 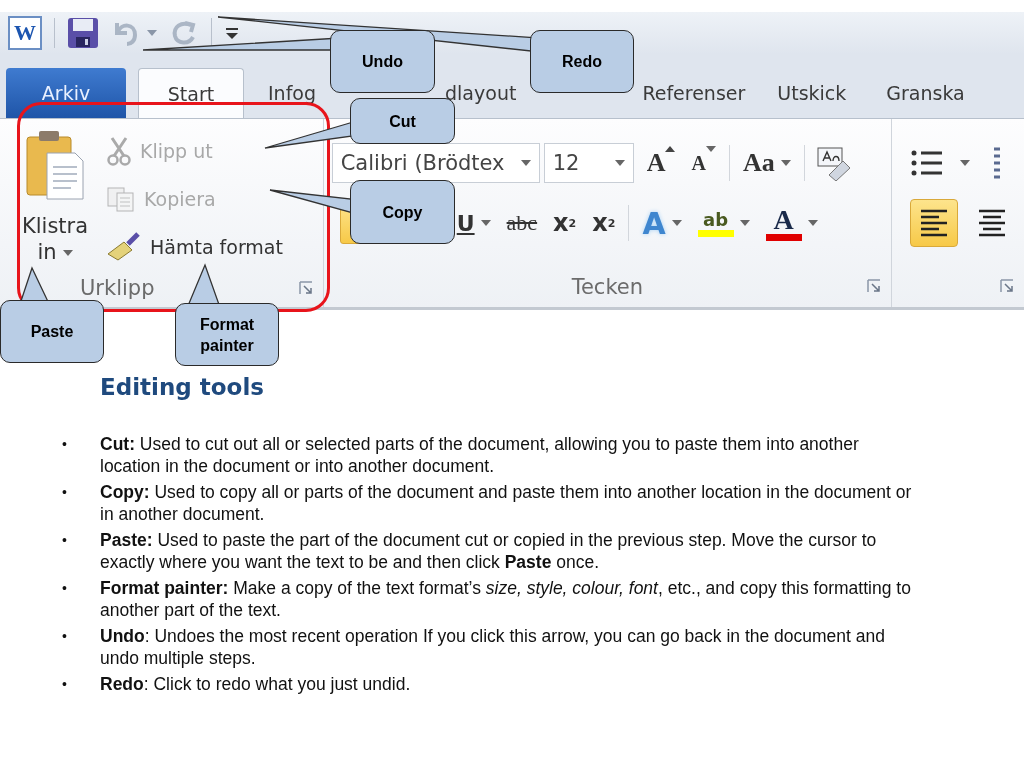 What do you see at coordinates (694, 93) in the screenshot?
I see `ribbon-tab: Referenser` at bounding box center [694, 93].